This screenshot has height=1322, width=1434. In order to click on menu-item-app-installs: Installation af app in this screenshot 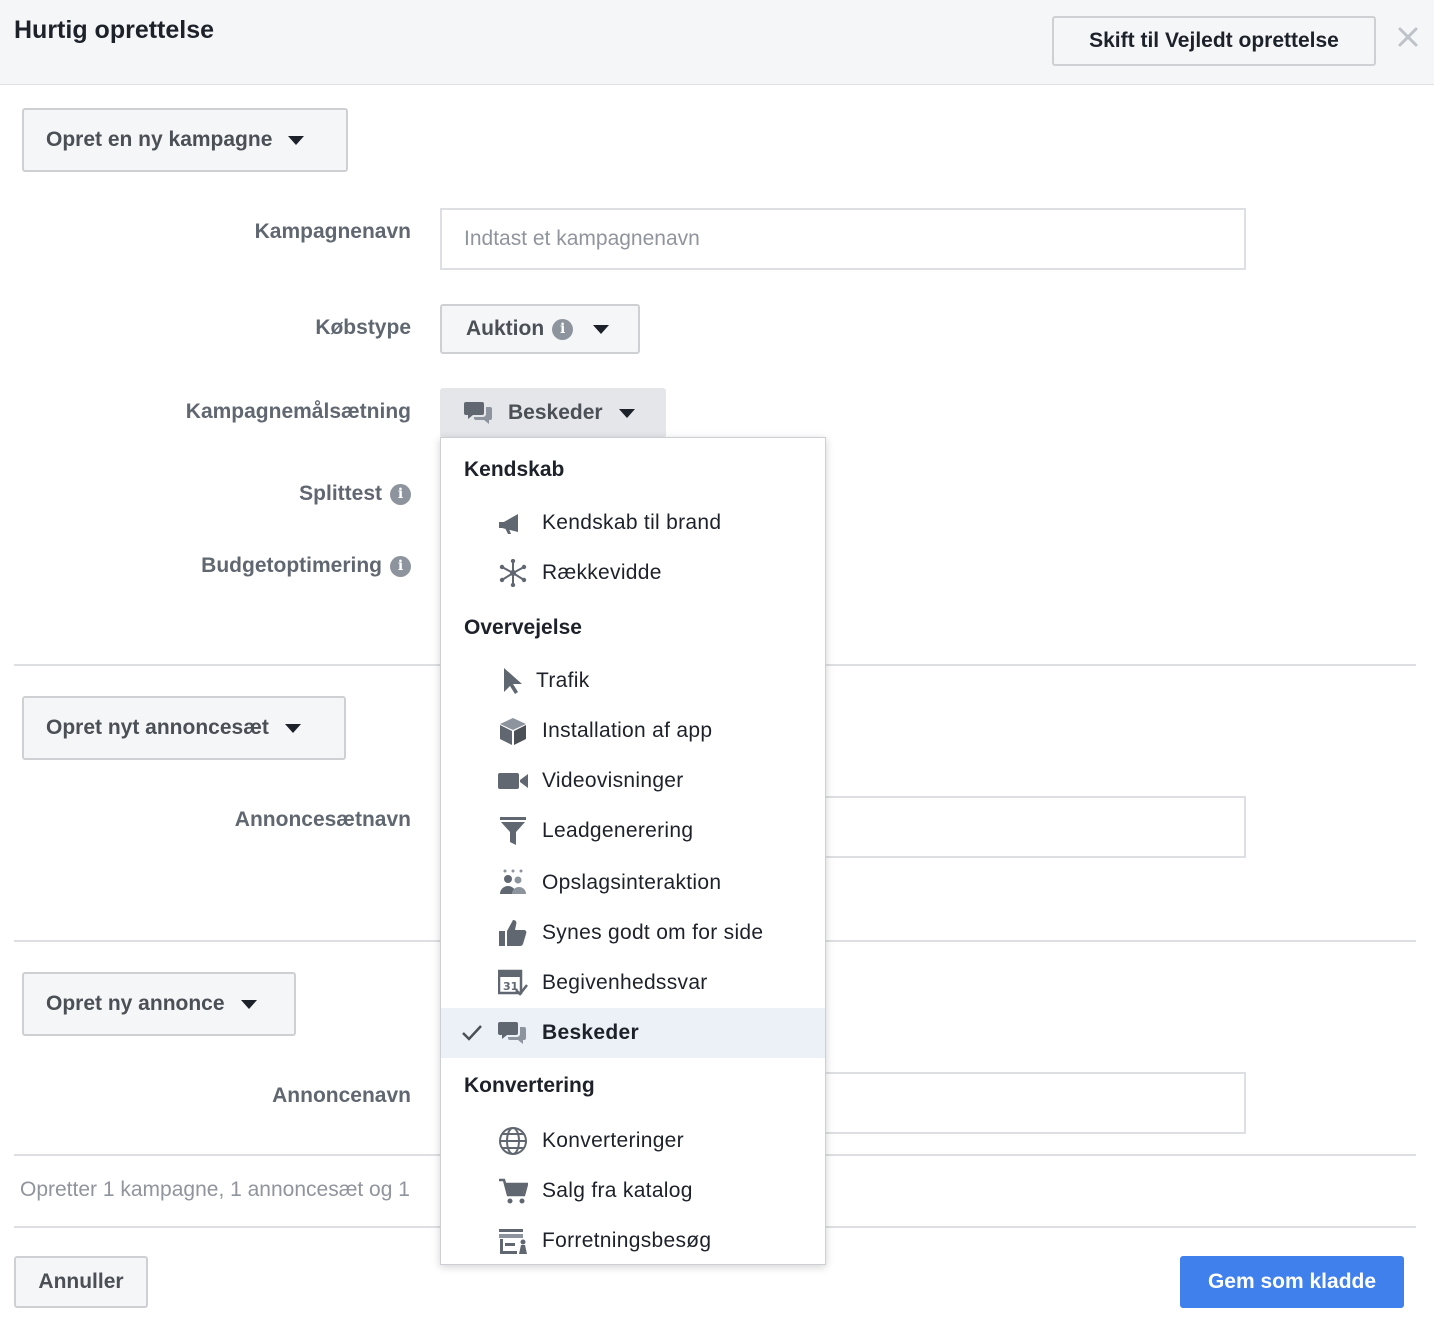, I will do `click(633, 731)`.